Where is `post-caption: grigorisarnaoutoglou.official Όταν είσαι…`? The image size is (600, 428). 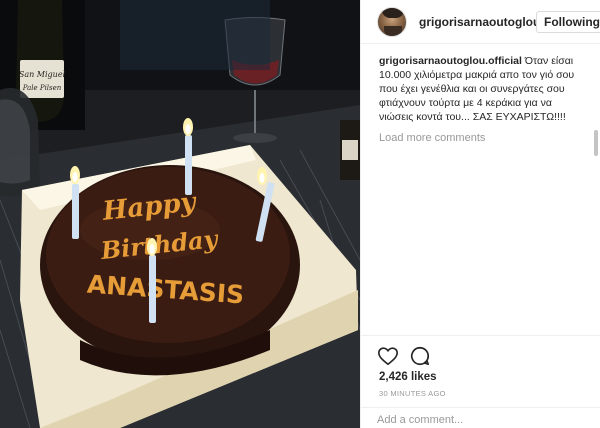 post-caption: grigorisarnaoutoglou.official Όταν είσαι… is located at coordinates (484, 89).